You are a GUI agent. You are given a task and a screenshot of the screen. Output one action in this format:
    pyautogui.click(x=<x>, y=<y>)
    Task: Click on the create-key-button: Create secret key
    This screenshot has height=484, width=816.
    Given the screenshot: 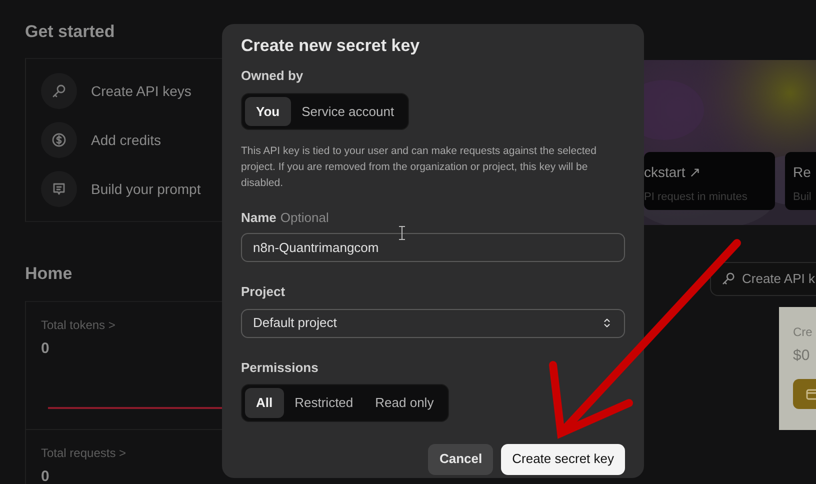 What is the action you would take?
    pyautogui.click(x=563, y=459)
    